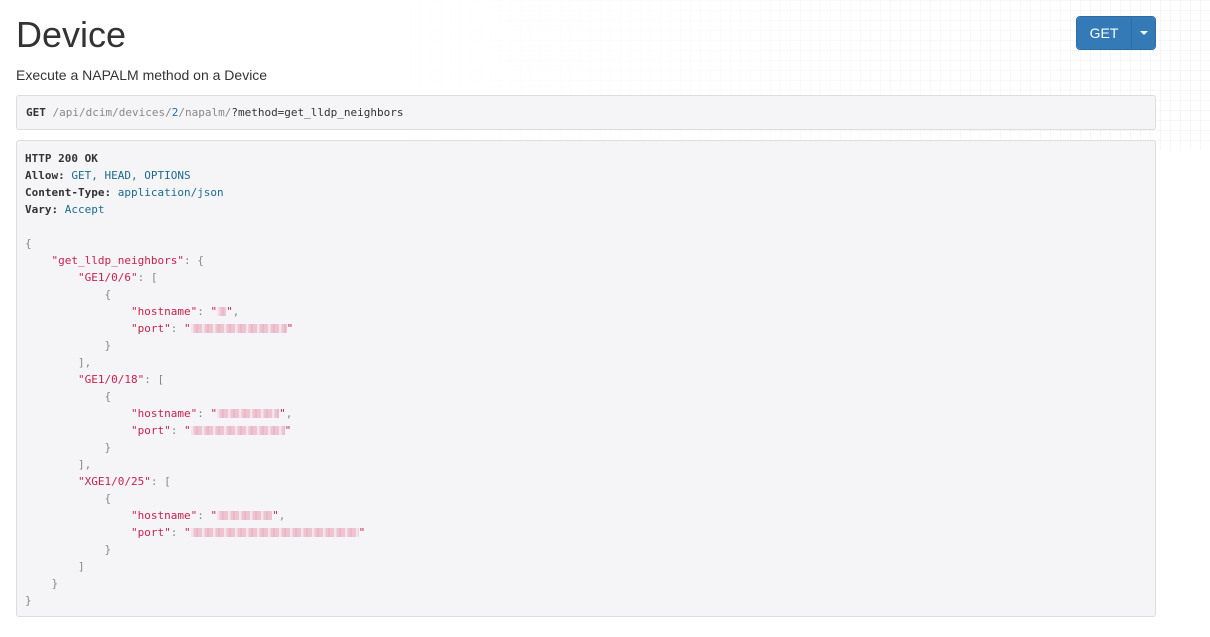  What do you see at coordinates (142, 75) in the screenshot?
I see `page-description: Execute a NAPALM method on a Device` at bounding box center [142, 75].